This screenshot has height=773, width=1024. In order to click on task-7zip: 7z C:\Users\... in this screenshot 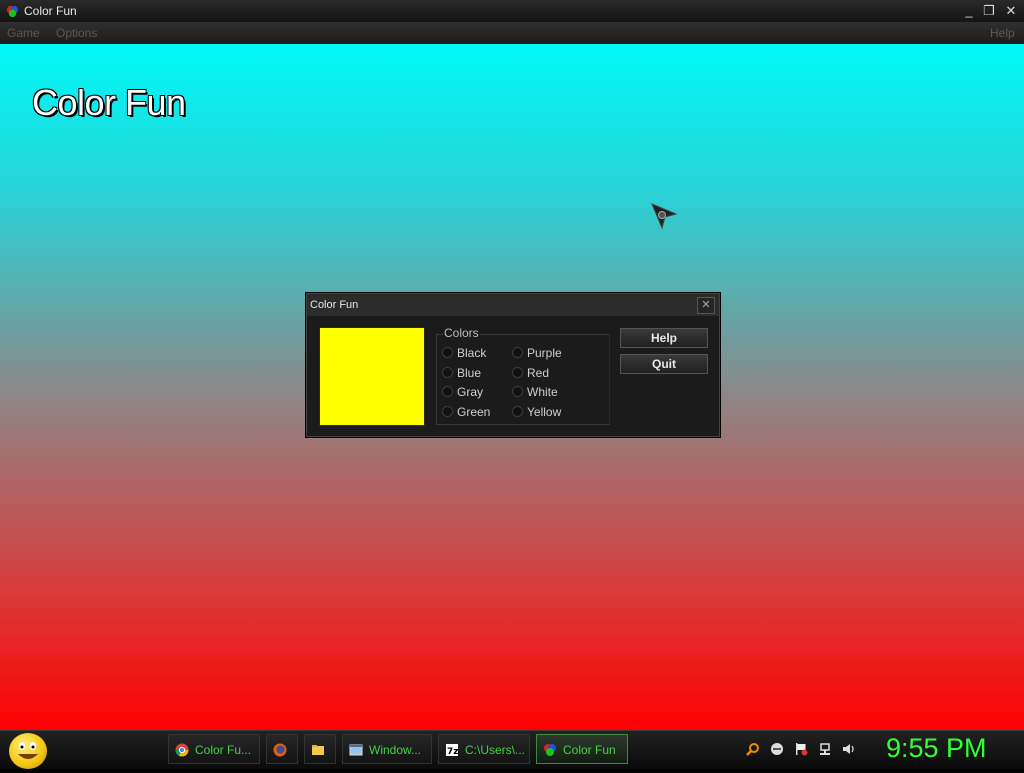, I will do `click(484, 749)`.